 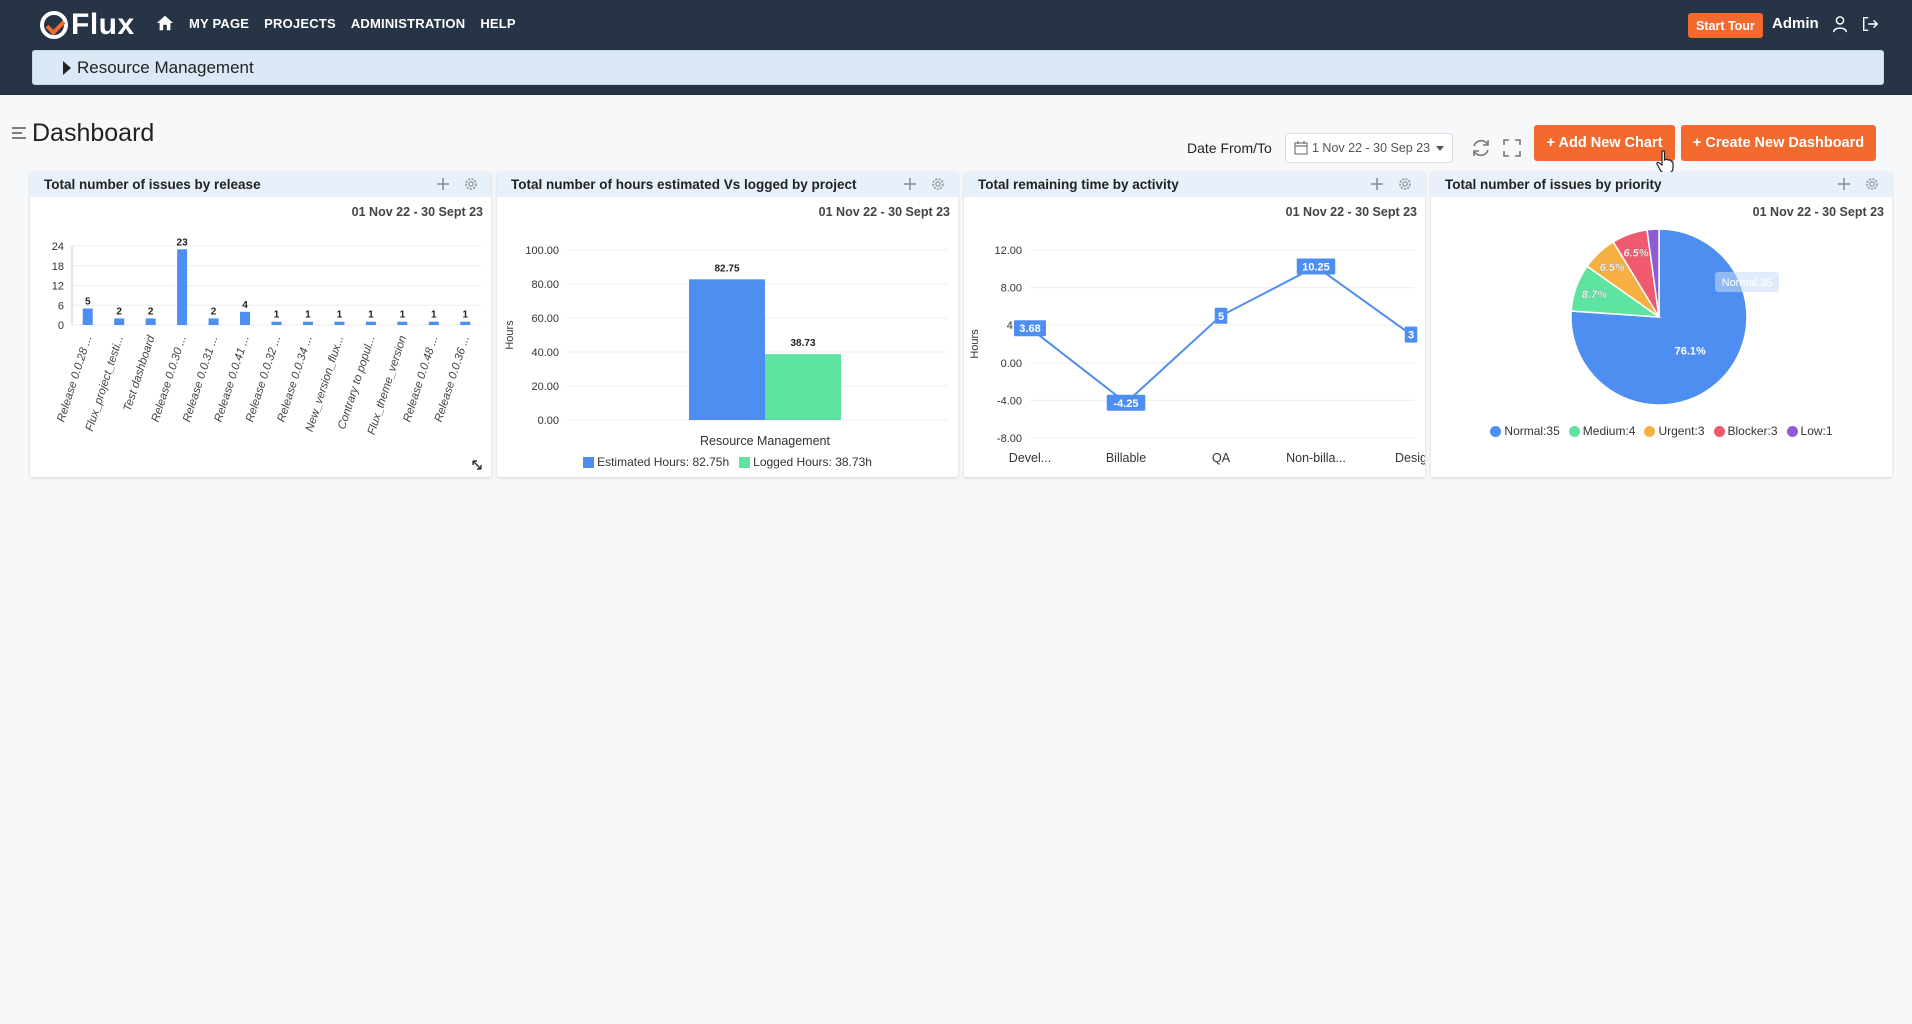 I want to click on legend-item-medium: Medium:4, so click(x=1602, y=431).